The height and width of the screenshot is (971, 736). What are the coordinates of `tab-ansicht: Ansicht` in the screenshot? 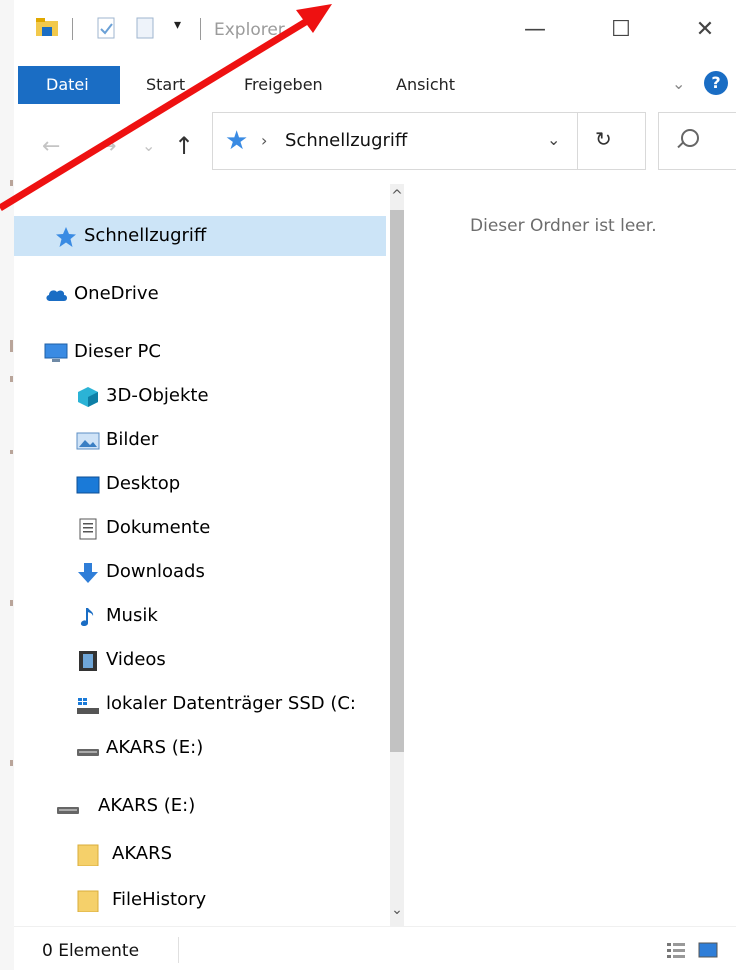 It's located at (425, 85).